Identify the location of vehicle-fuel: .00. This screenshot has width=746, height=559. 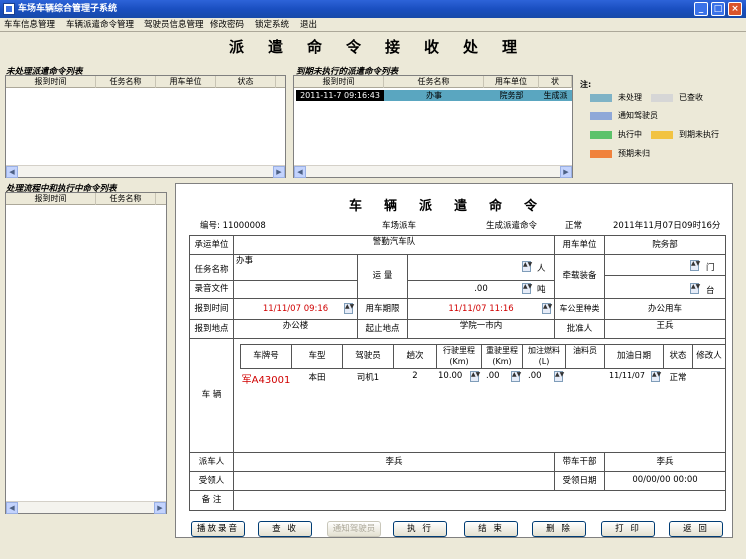
(540, 376).